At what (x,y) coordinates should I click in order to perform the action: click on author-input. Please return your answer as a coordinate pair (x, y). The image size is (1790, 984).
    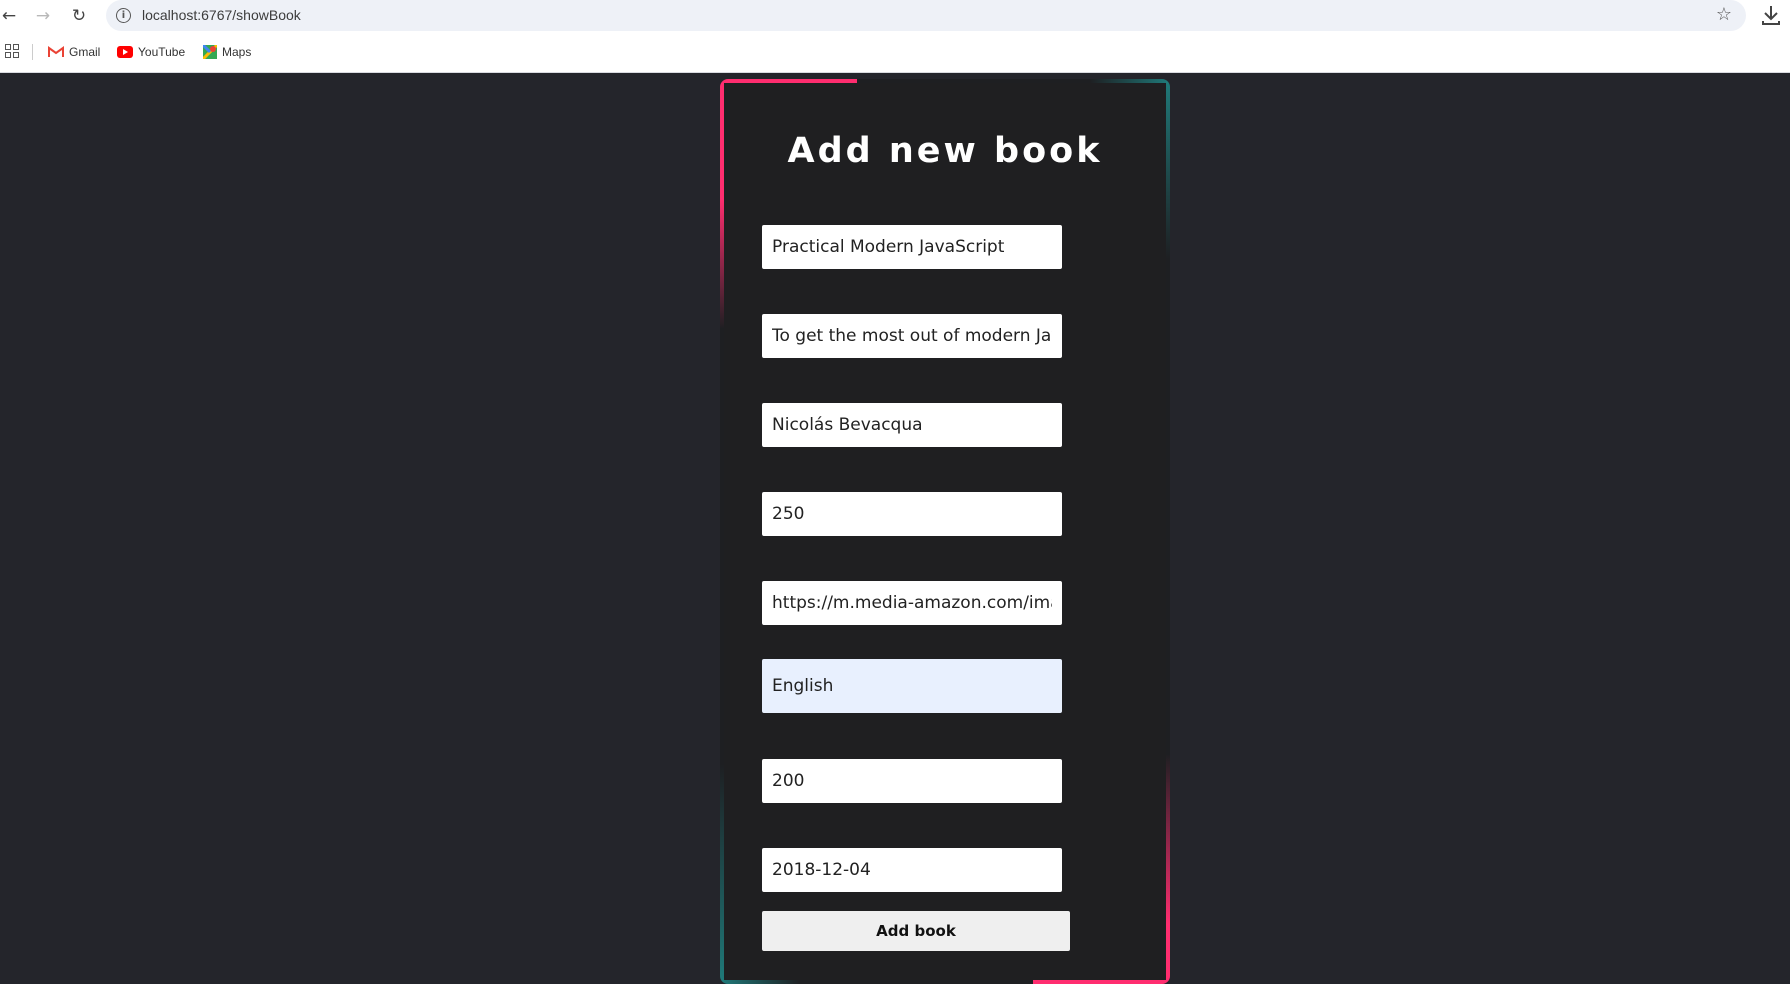
    Looking at the image, I should click on (912, 425).